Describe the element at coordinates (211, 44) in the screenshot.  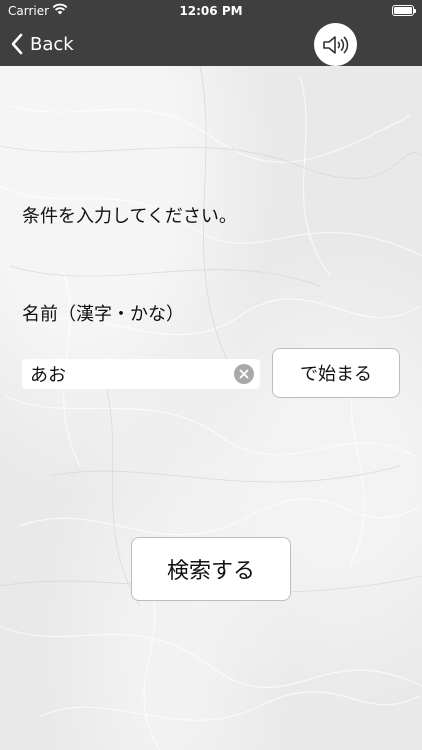
I see `navigation-bar: Back` at that location.